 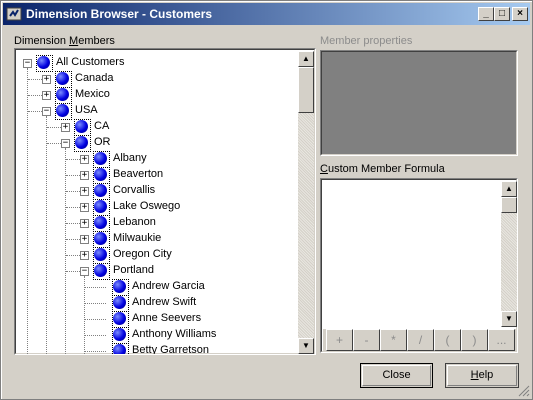 What do you see at coordinates (306, 346) in the screenshot?
I see `scroll-down-button: ▼` at bounding box center [306, 346].